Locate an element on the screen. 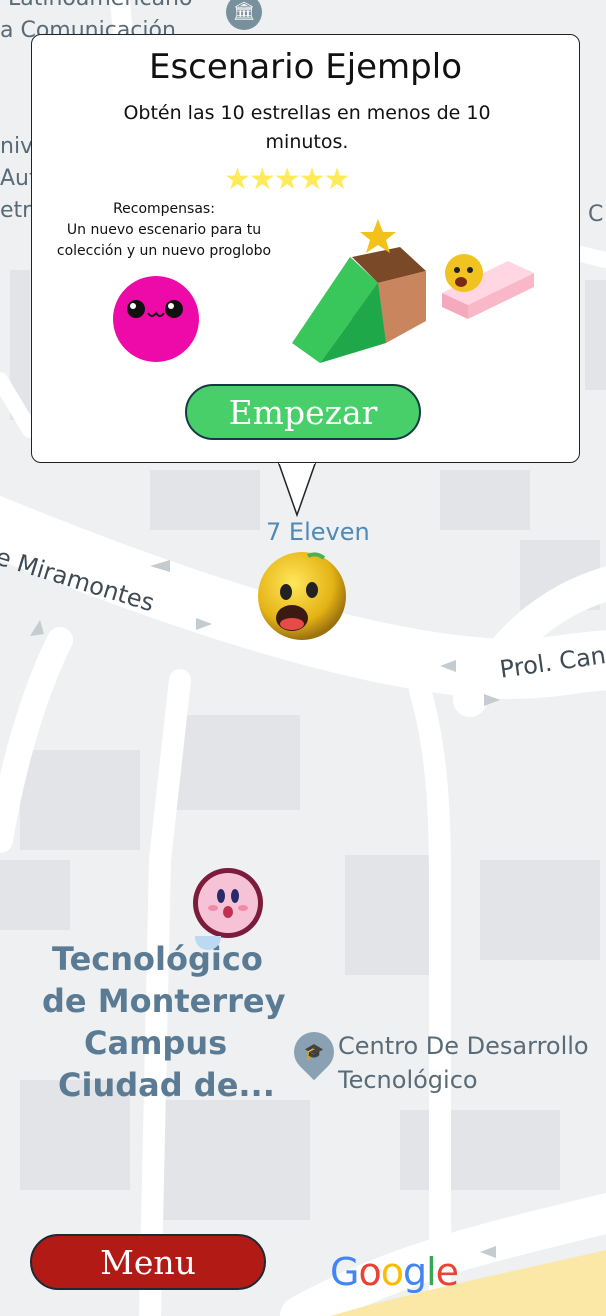 The width and height of the screenshot is (606, 1316). google-logo: Google is located at coordinates (394, 1272).